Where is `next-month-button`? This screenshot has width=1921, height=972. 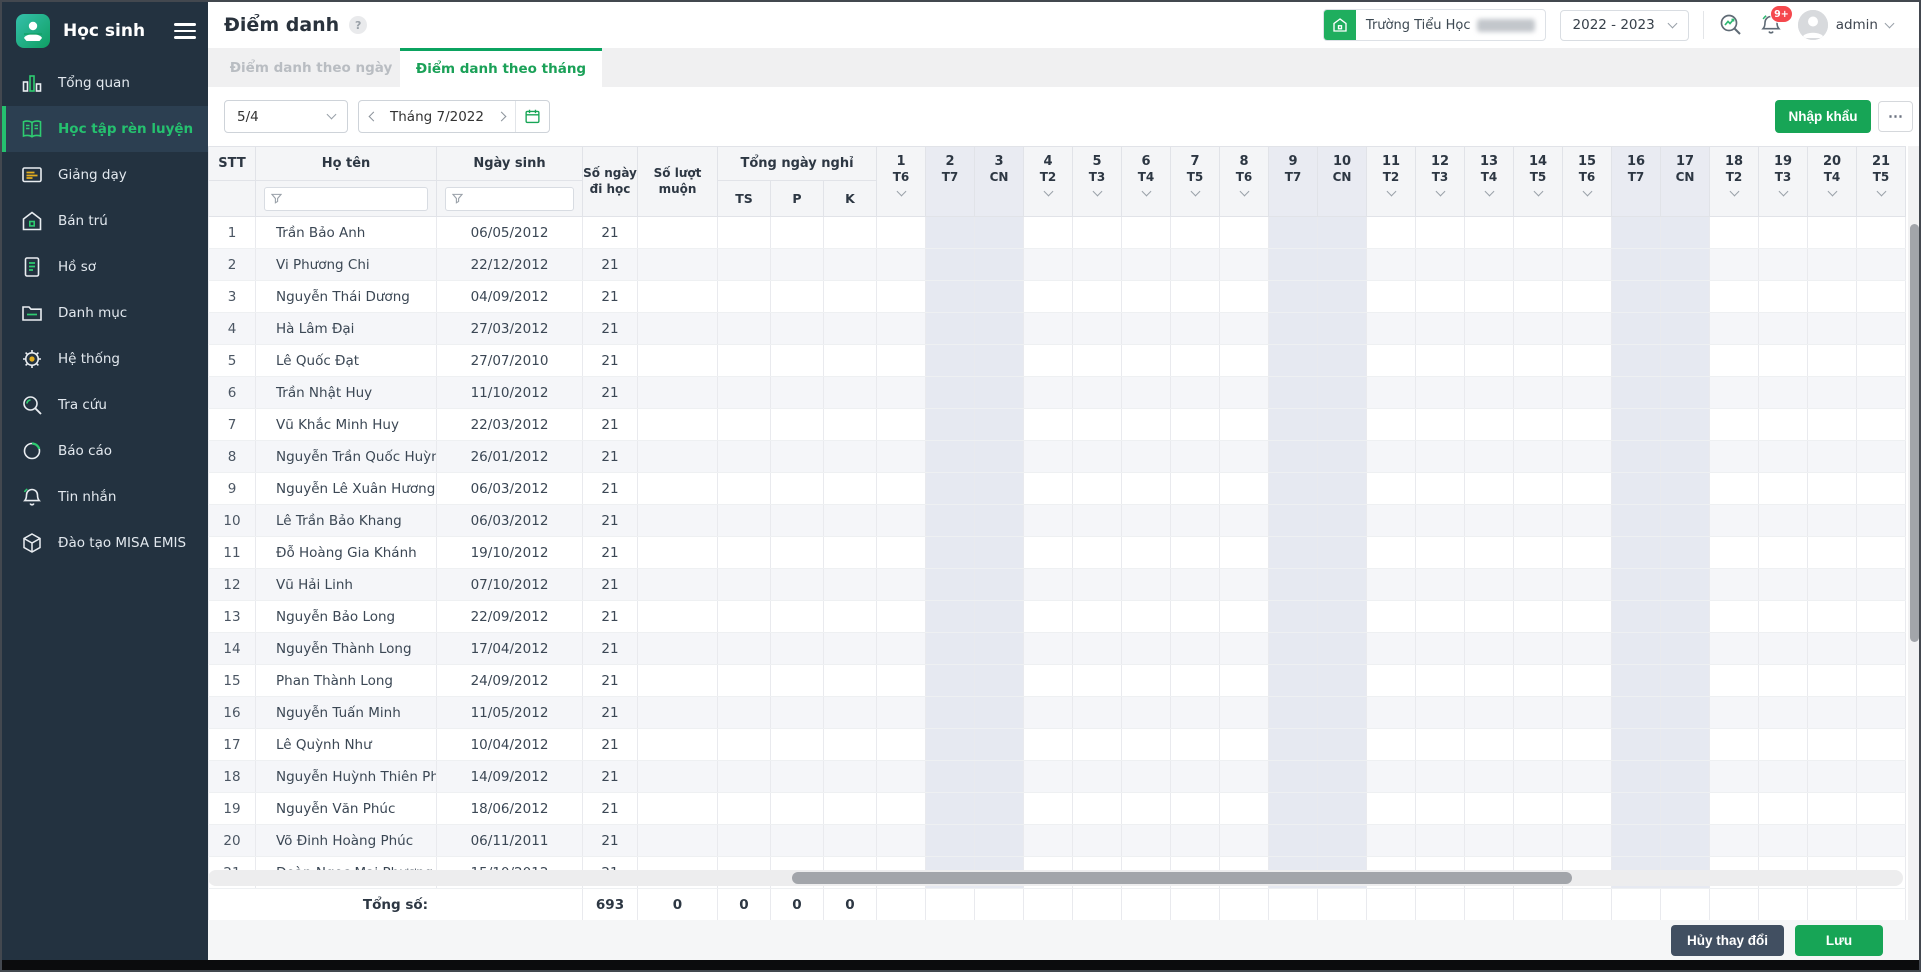 next-month-button is located at coordinates (501, 116).